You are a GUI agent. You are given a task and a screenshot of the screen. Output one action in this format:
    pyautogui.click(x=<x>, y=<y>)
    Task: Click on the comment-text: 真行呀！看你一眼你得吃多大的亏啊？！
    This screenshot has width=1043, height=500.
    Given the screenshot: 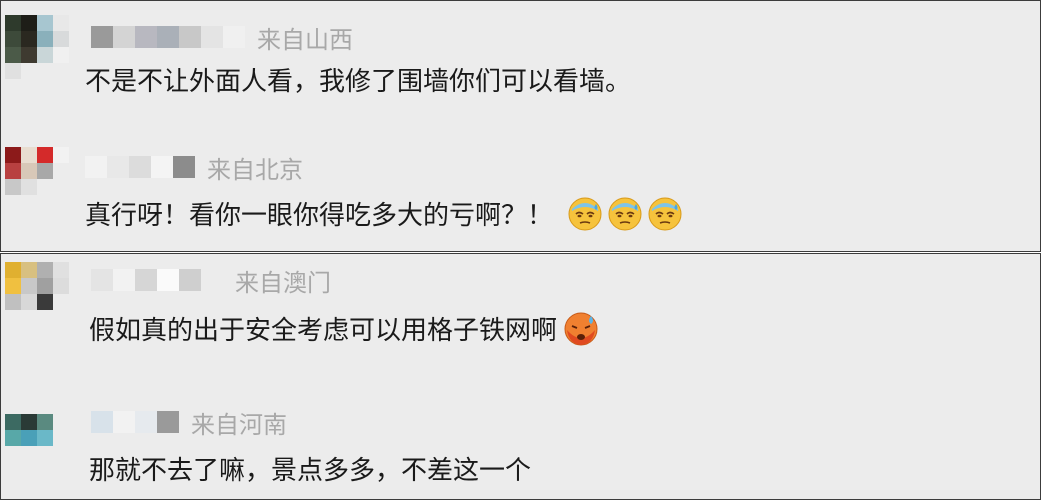 What is the action you would take?
    pyautogui.click(x=384, y=213)
    